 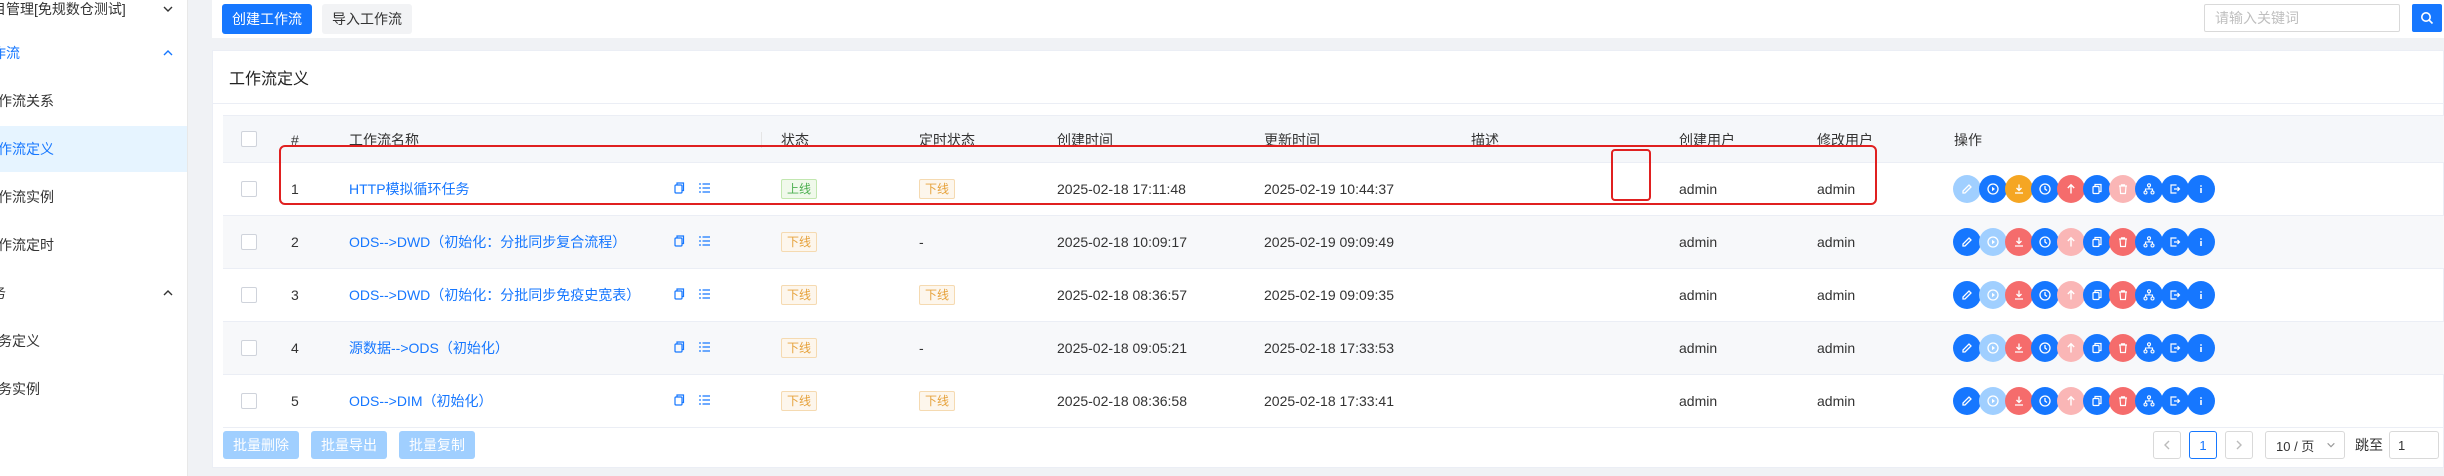 I want to click on sidebar-item-workflow-timing: 作流定时, so click(x=93, y=245).